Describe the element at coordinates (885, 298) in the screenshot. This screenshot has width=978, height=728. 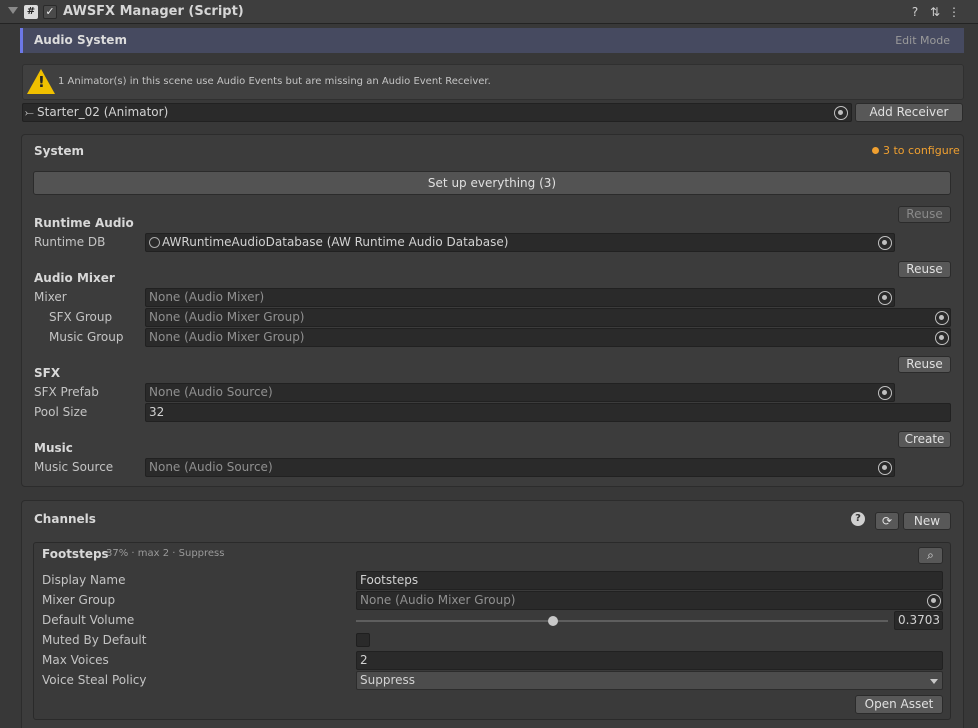
I see `mixer-picker-icon` at that location.